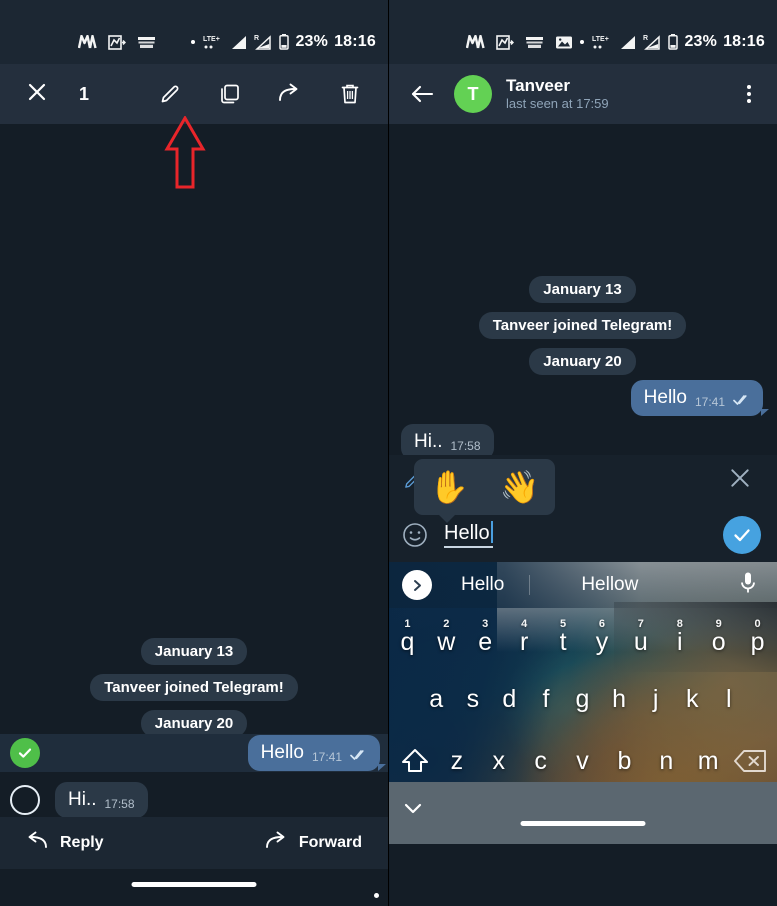 This screenshot has height=906, width=777. I want to click on key-number: 6, so click(602, 624).